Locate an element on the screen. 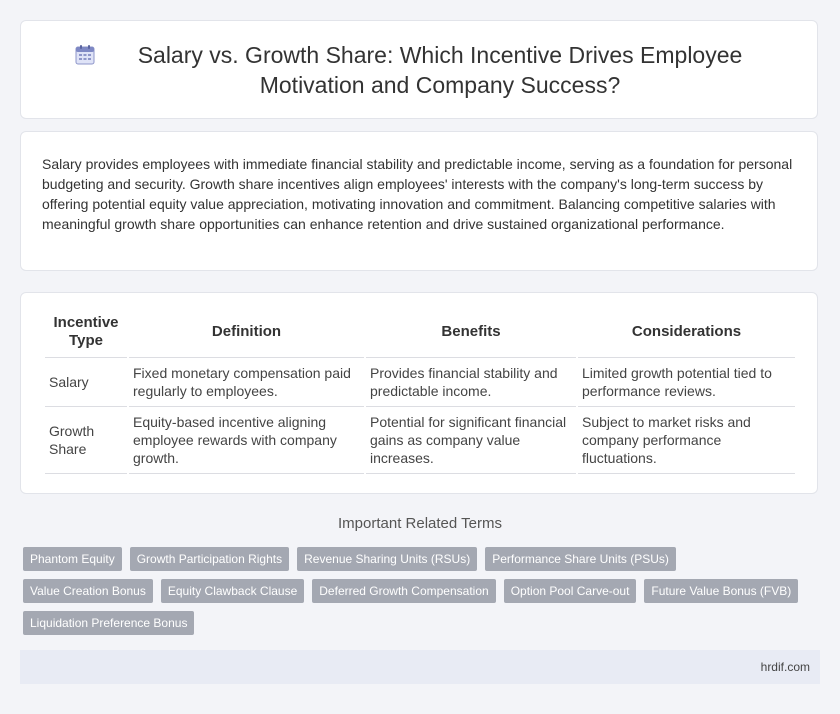 The width and height of the screenshot is (840, 714). related-term-tag: Growth Participation Rights is located at coordinates (209, 559).